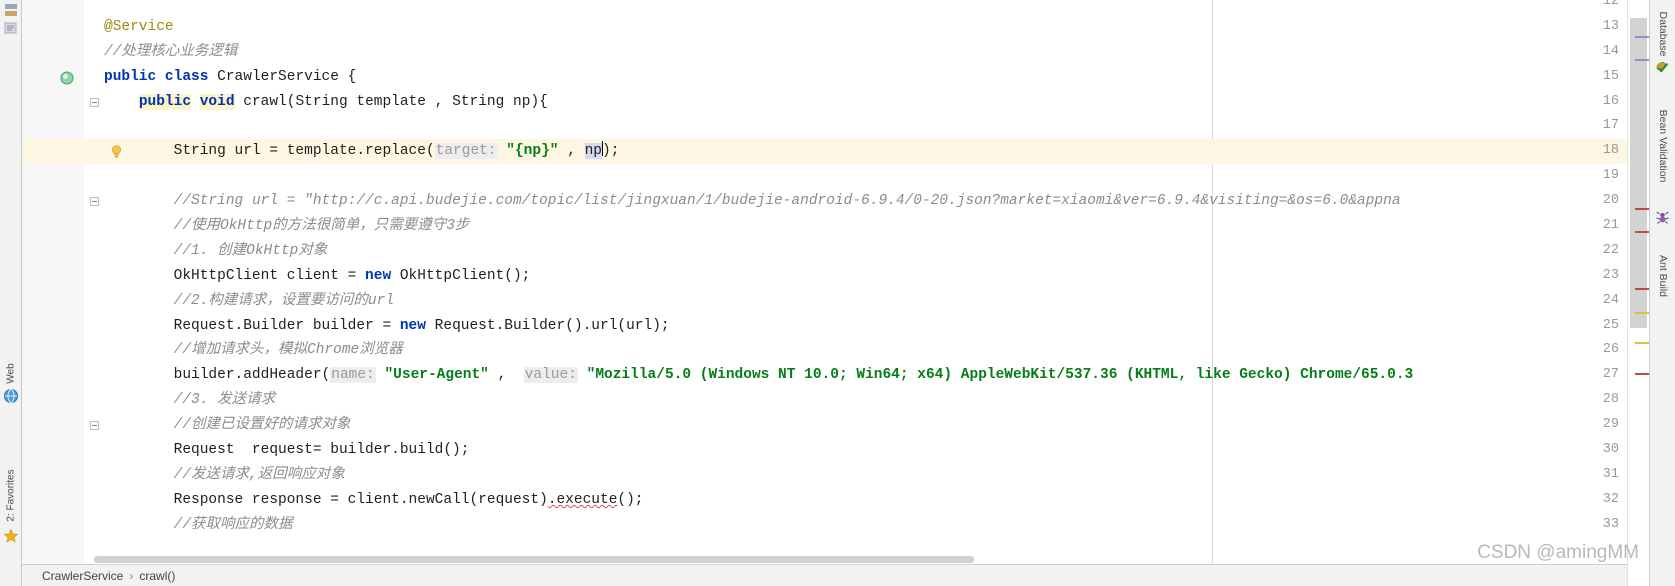  I want to click on code-line: 21 //使用OkHttp的方法很简单，只需要遵守3步, so click(824, 226).